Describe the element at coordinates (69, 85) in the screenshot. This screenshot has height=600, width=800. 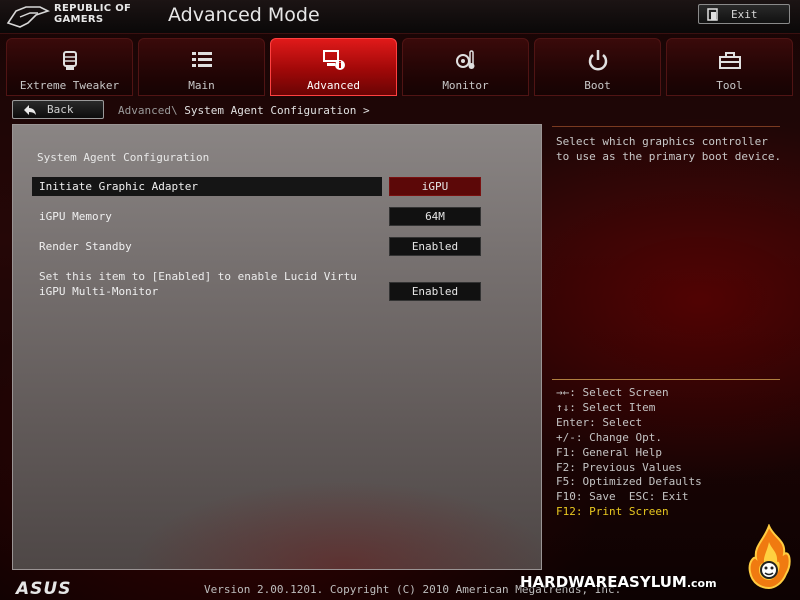
I see `tab-label: Extreme Tweaker` at that location.